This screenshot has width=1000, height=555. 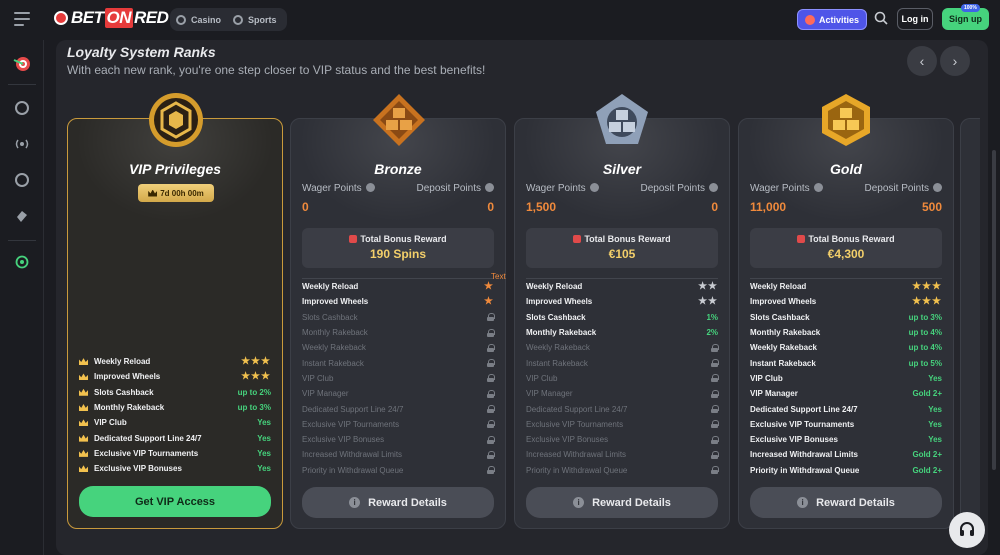 What do you see at coordinates (22, 262) in the screenshot?
I see `sidebar-promo-icon` at bounding box center [22, 262].